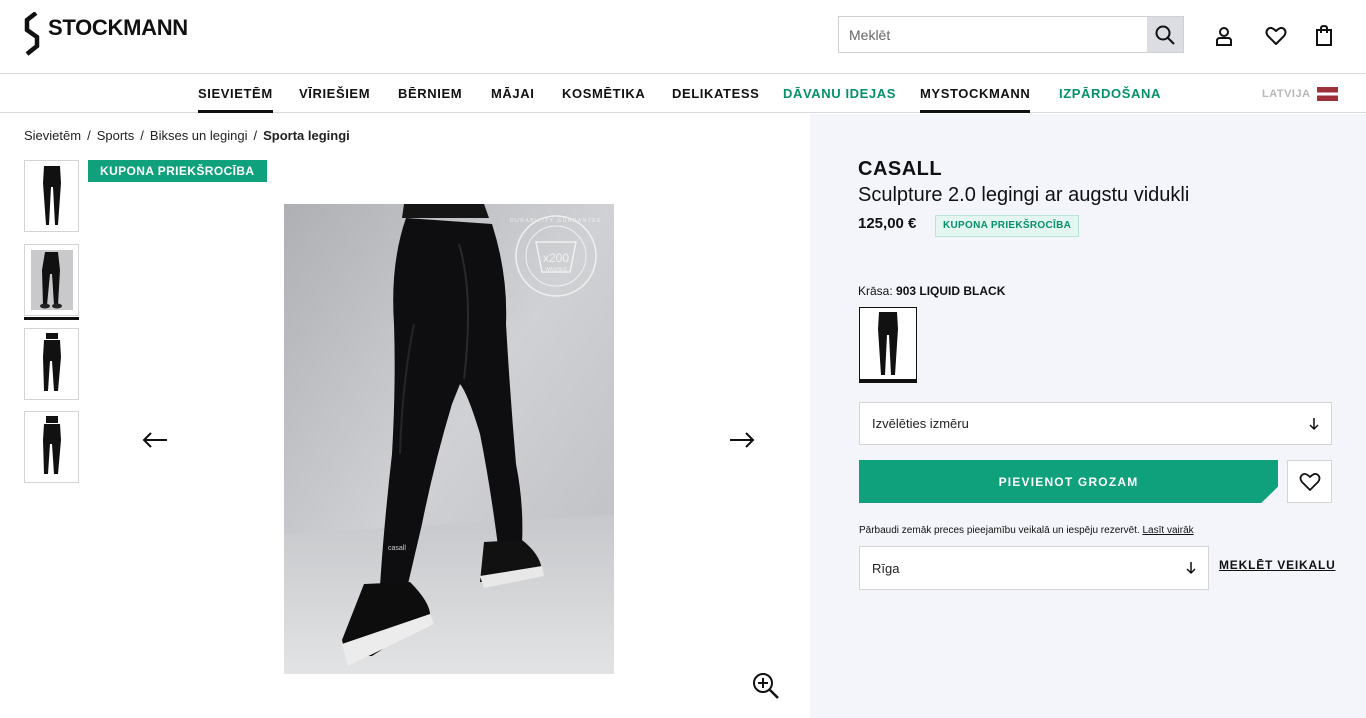 This screenshot has height=718, width=1366. I want to click on breadcrumb-item: Bikses un legingi, so click(199, 135).